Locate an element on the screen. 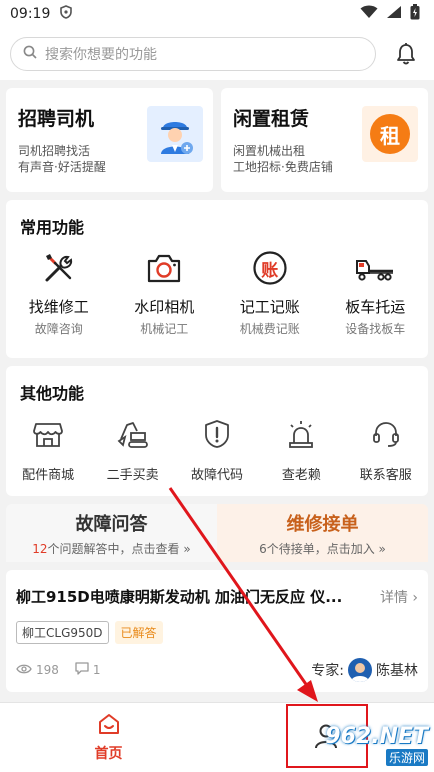 This screenshot has width=434, height=772. tab-fault-qa: 故障问答 12个问题解答中，点击查看 » is located at coordinates (111, 533).